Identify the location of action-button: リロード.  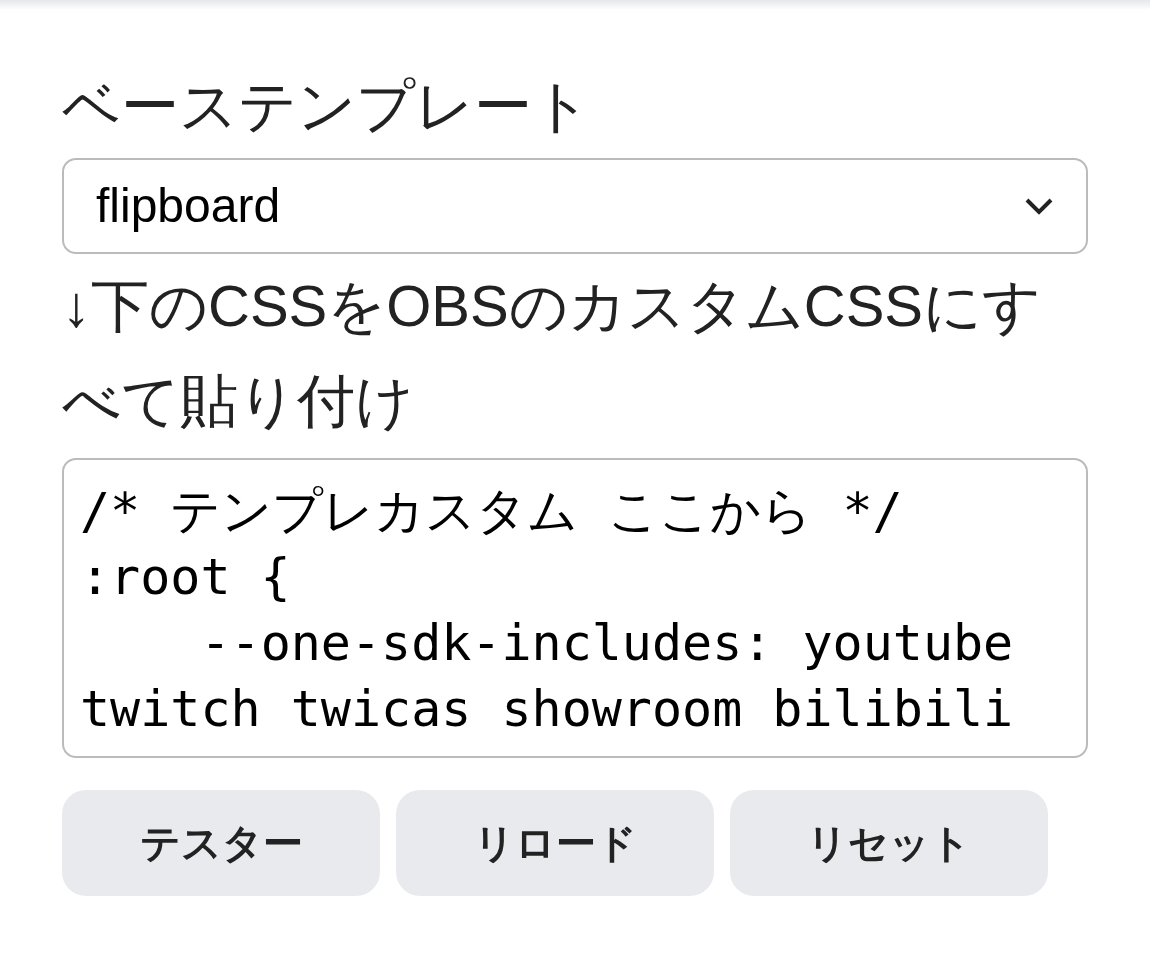
(555, 843).